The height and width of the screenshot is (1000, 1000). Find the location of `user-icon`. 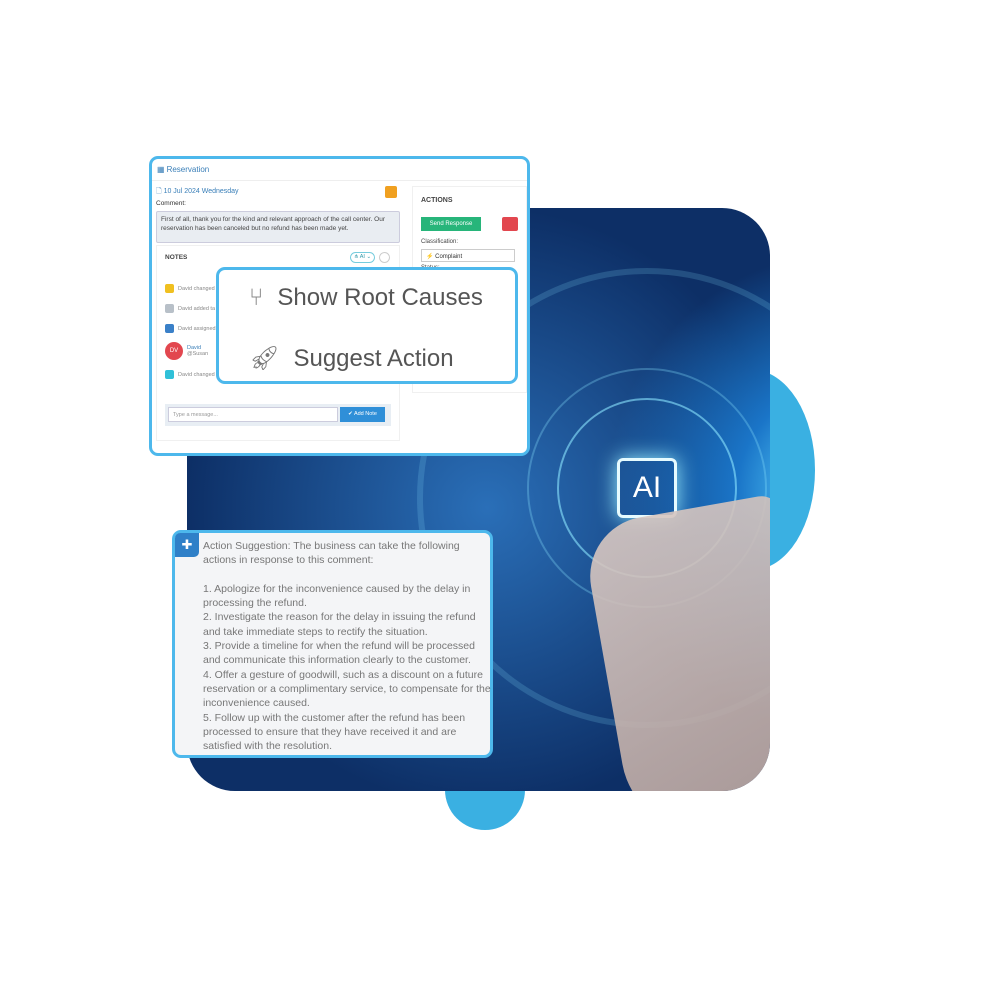

user-icon is located at coordinates (169, 328).